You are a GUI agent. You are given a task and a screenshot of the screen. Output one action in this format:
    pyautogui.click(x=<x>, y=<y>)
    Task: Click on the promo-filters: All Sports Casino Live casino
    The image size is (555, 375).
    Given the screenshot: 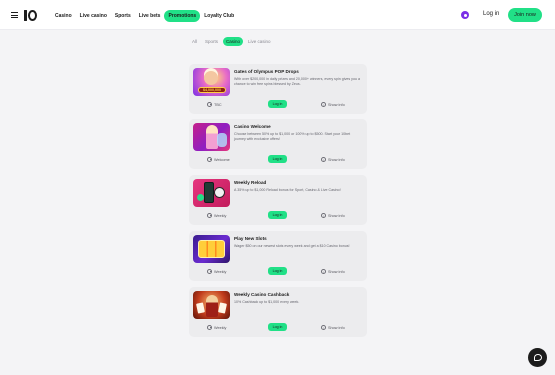 What is the action you would take?
    pyautogui.click(x=231, y=41)
    